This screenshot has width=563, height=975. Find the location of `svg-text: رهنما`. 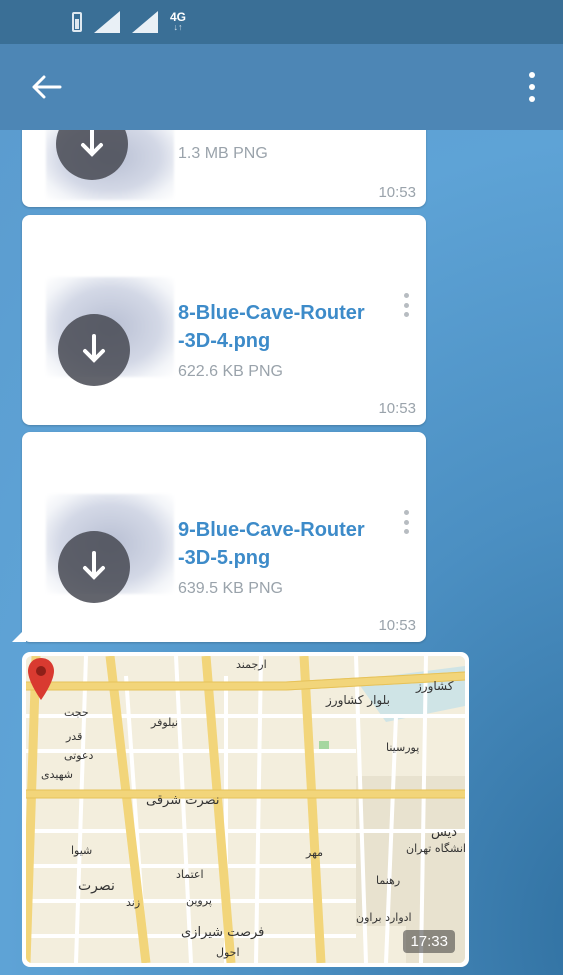

svg-text: رهنما is located at coordinates (388, 880).